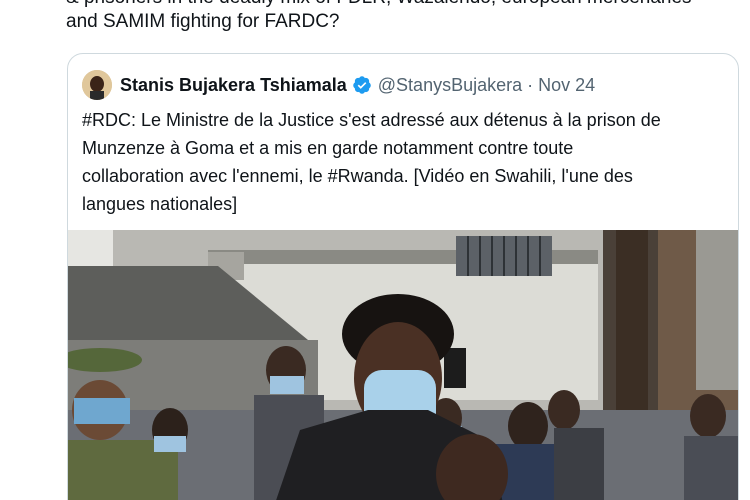 The width and height of the screenshot is (750, 500). Describe the element at coordinates (450, 85) in the screenshot. I see `author-handle: @StanysBujakera` at that location.